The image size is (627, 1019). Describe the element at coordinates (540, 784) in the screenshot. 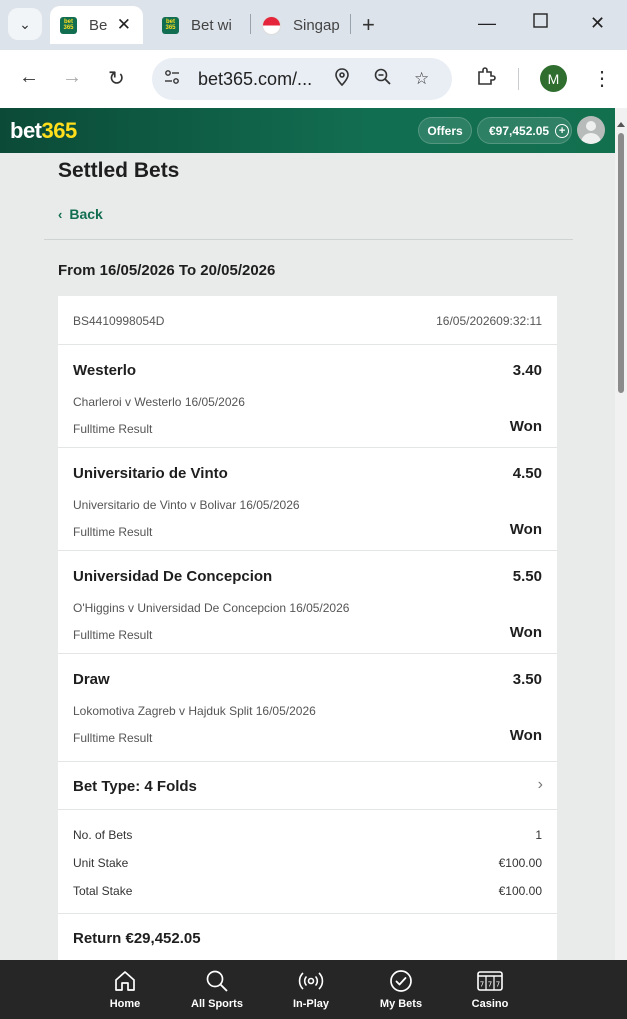

I see `chevron-right-icon: ›` at that location.